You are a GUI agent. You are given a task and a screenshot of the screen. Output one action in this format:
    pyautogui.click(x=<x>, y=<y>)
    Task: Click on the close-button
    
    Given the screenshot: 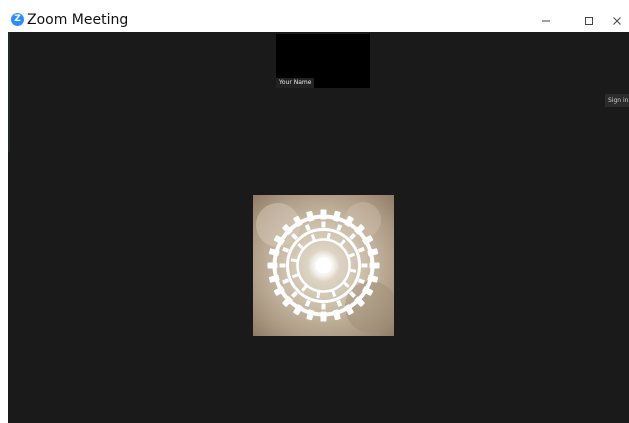 What is the action you would take?
    pyautogui.click(x=615, y=21)
    